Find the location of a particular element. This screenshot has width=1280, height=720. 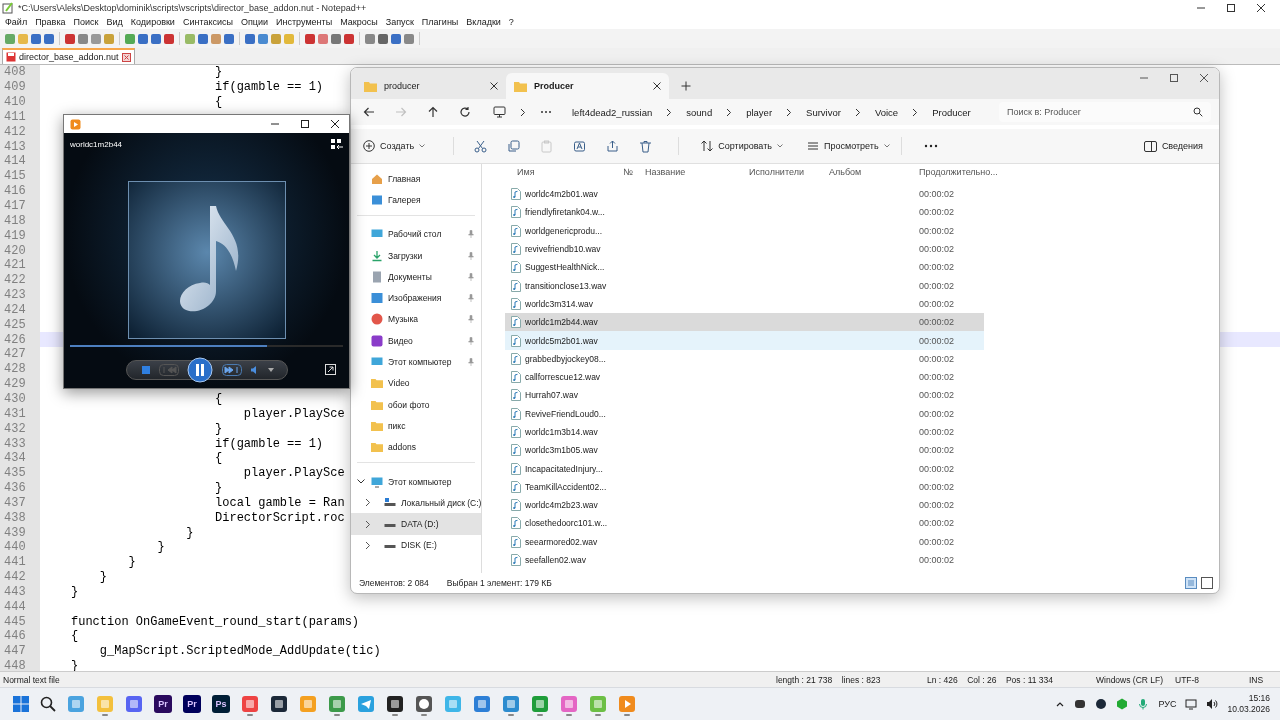

refresh-icon is located at coordinates (465, 112).